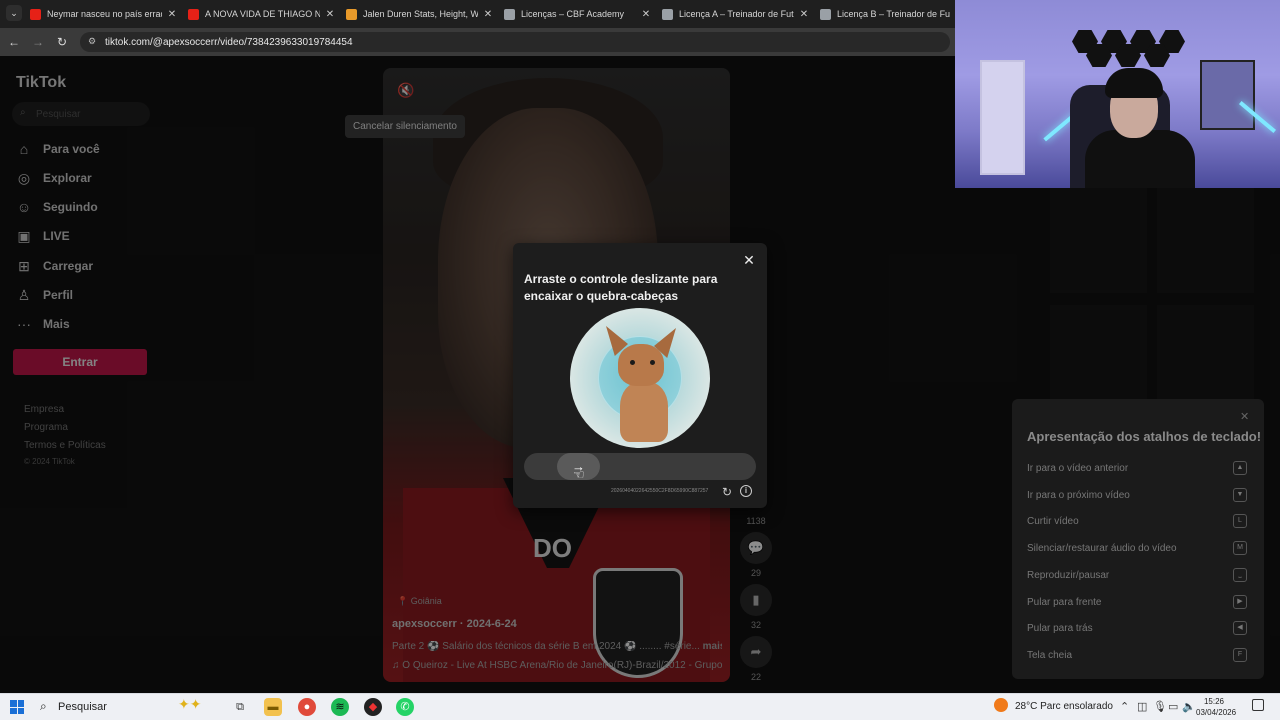 The height and width of the screenshot is (720, 1280). I want to click on back-icon: ←, so click(14, 42).